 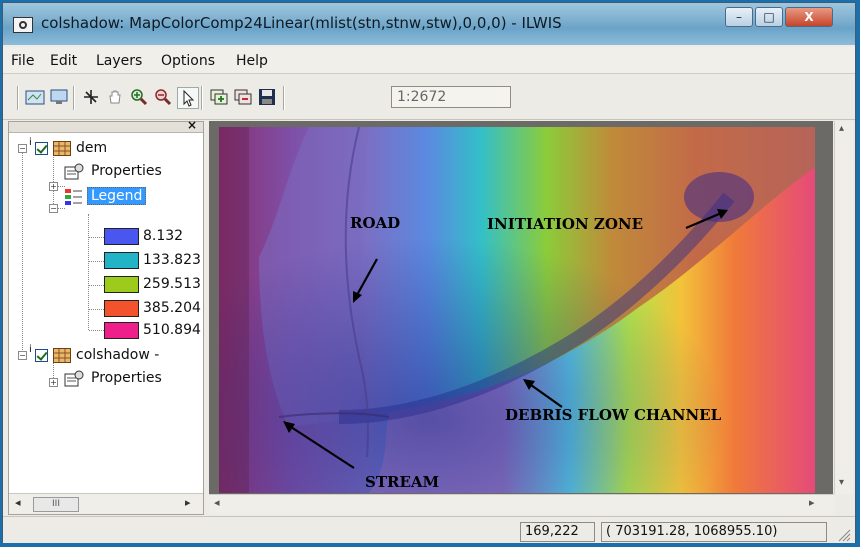 I want to click on open-map-icon, so click(x=35, y=97).